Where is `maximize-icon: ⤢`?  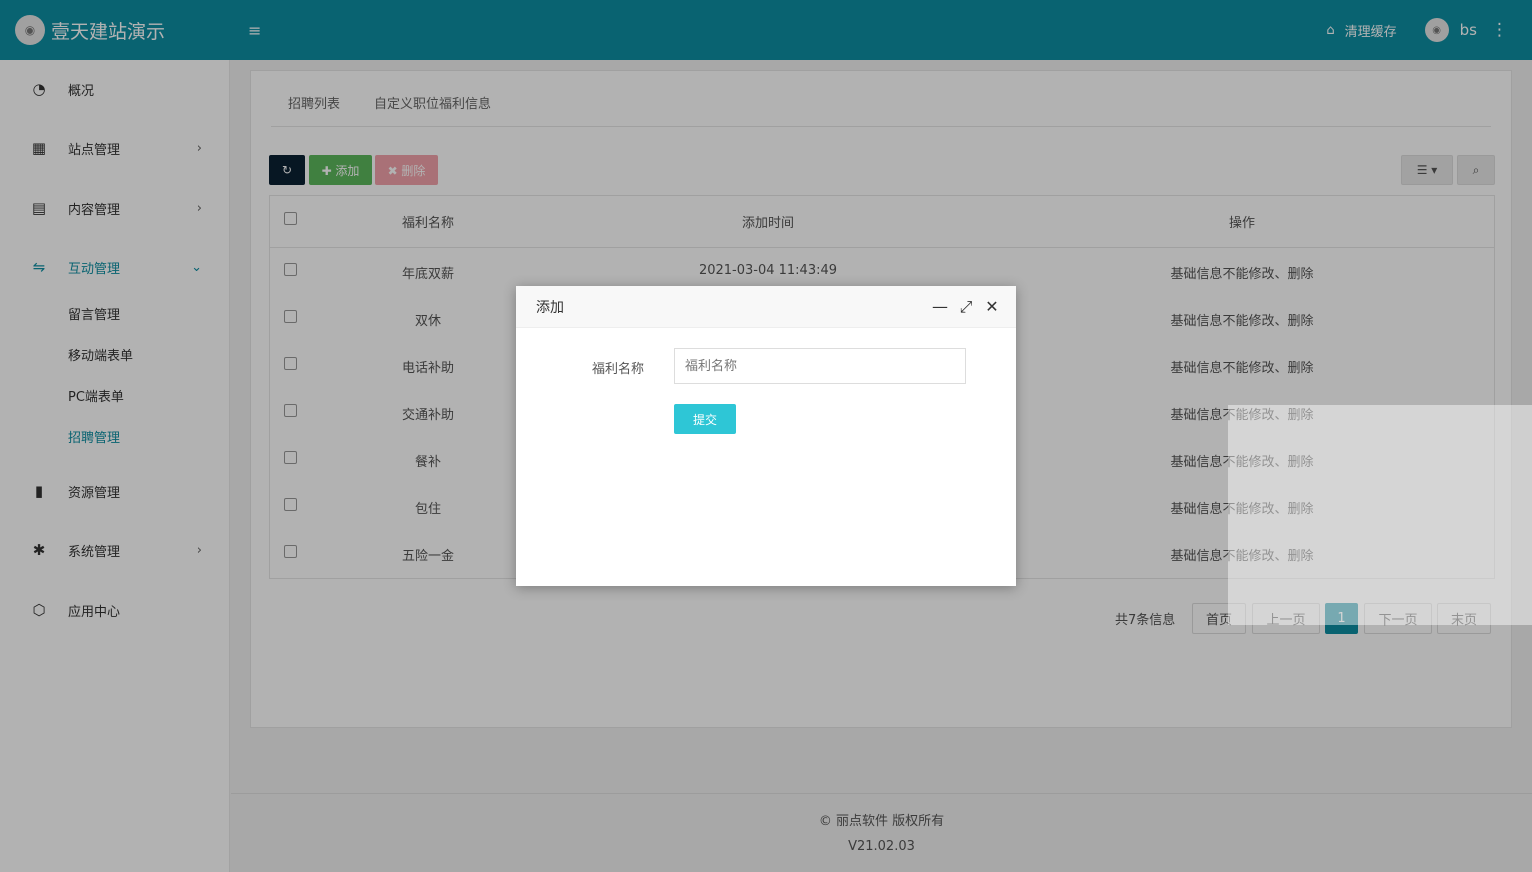 maximize-icon: ⤢ is located at coordinates (966, 307).